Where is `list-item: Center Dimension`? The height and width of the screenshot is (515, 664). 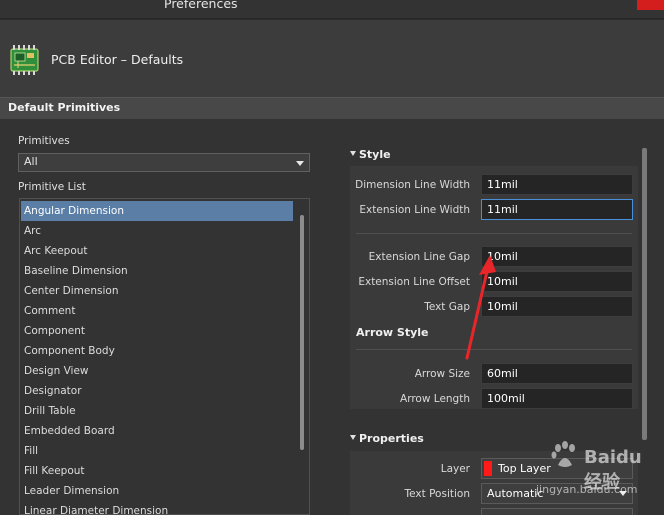 list-item: Center Dimension is located at coordinates (157, 291).